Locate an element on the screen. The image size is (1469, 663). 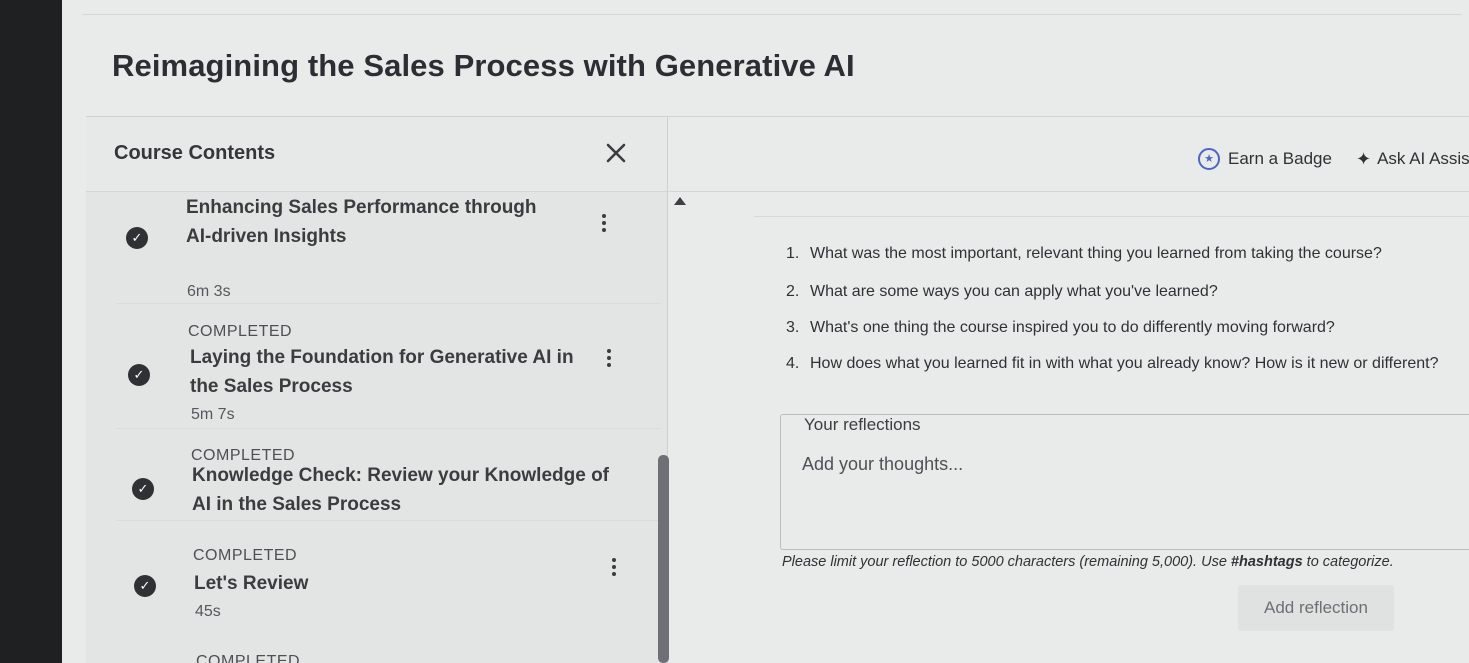
earn-badge-button: ★ Earn a Badge is located at coordinates (1265, 159).